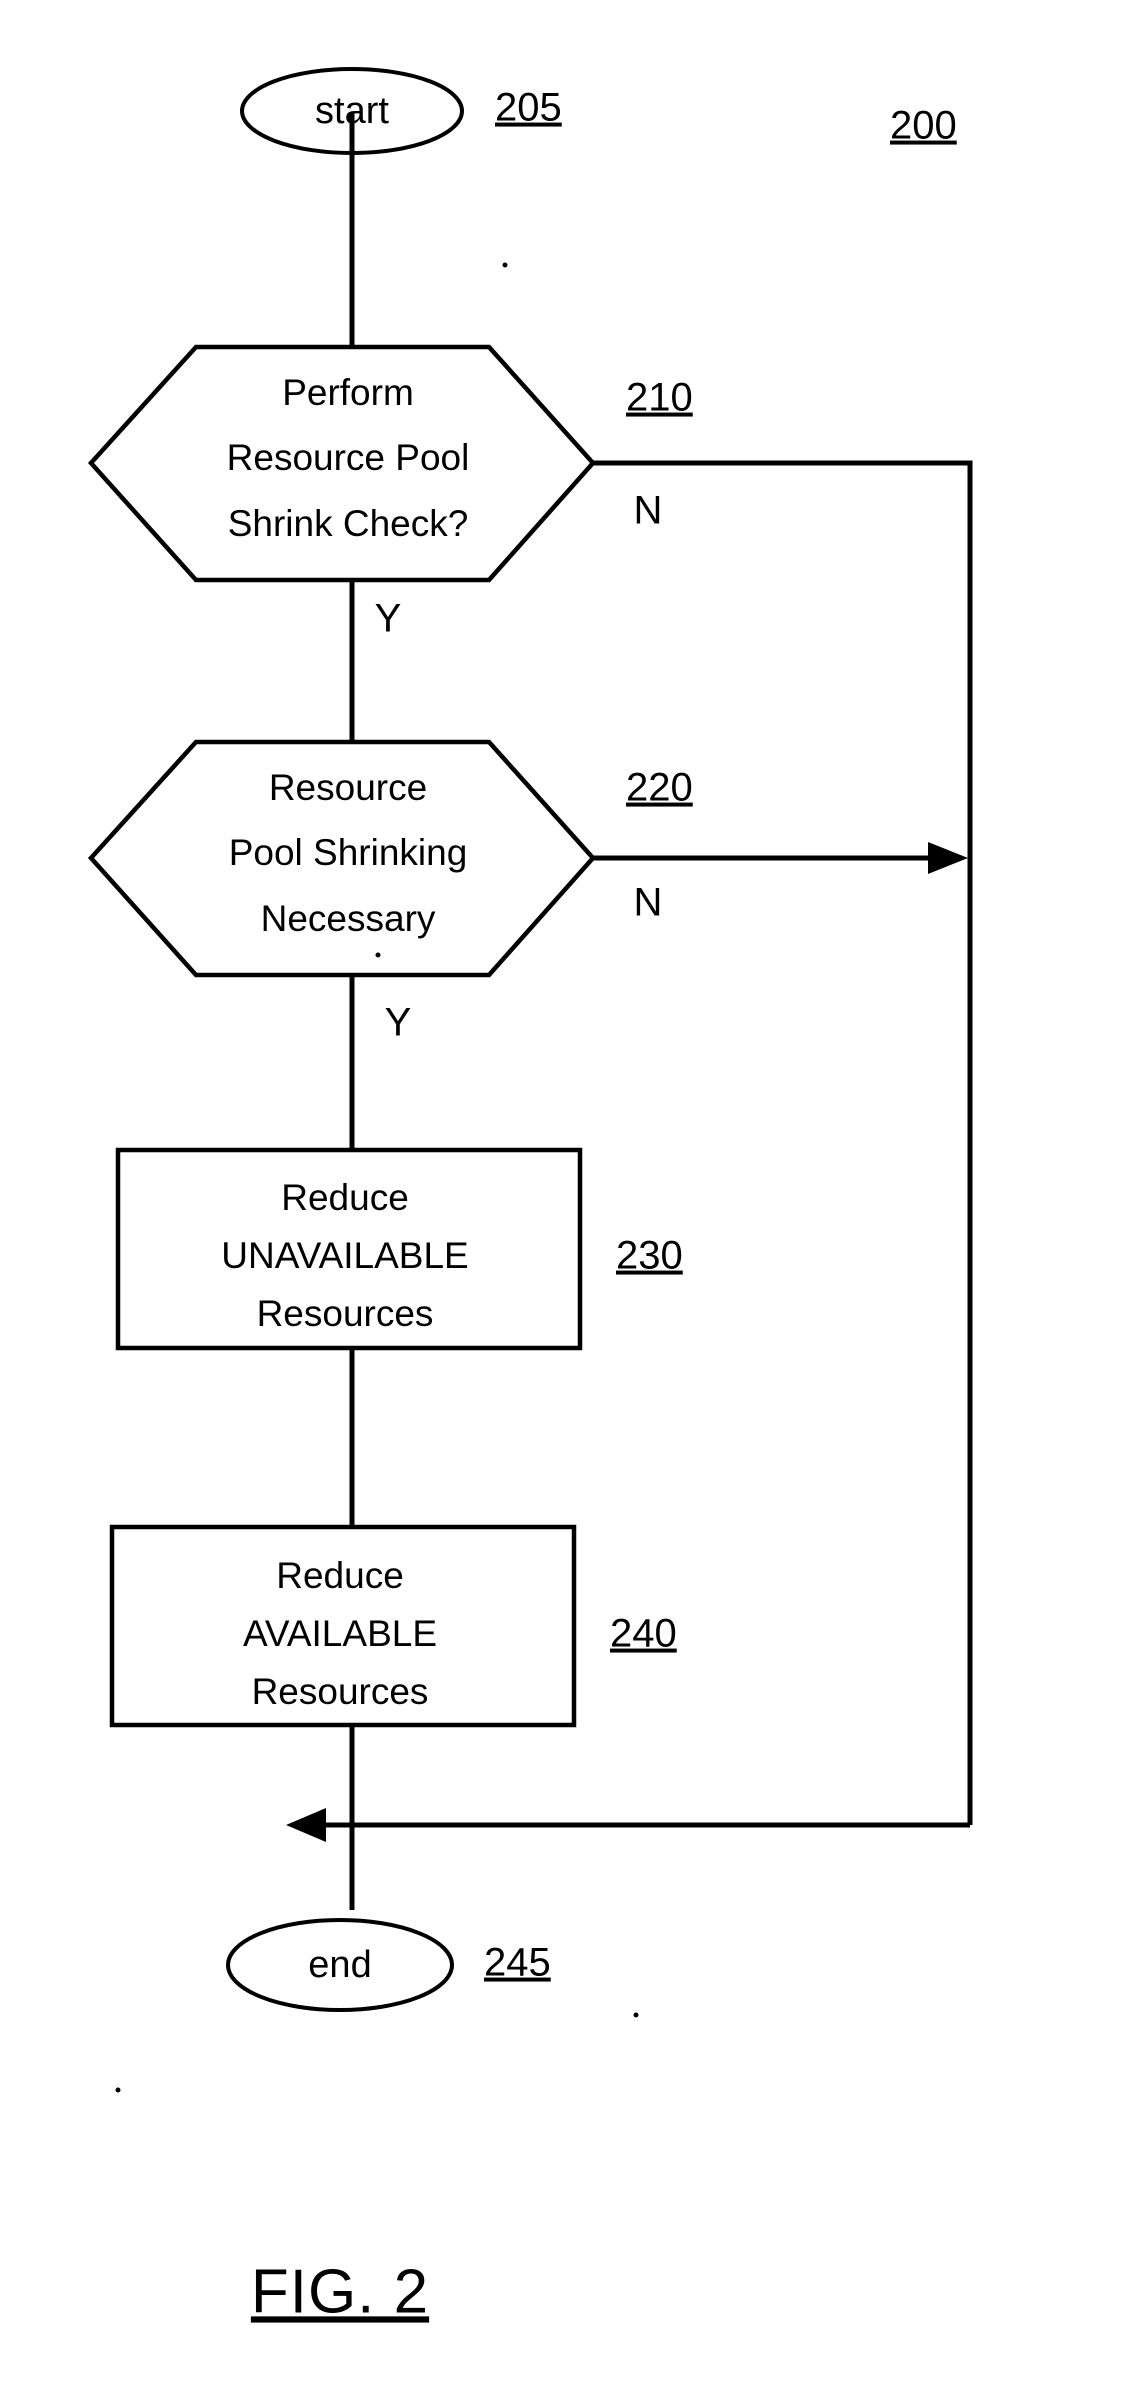 The image size is (1127, 2398). I want to click on arrowhead-bypass-return, so click(306, 1825).